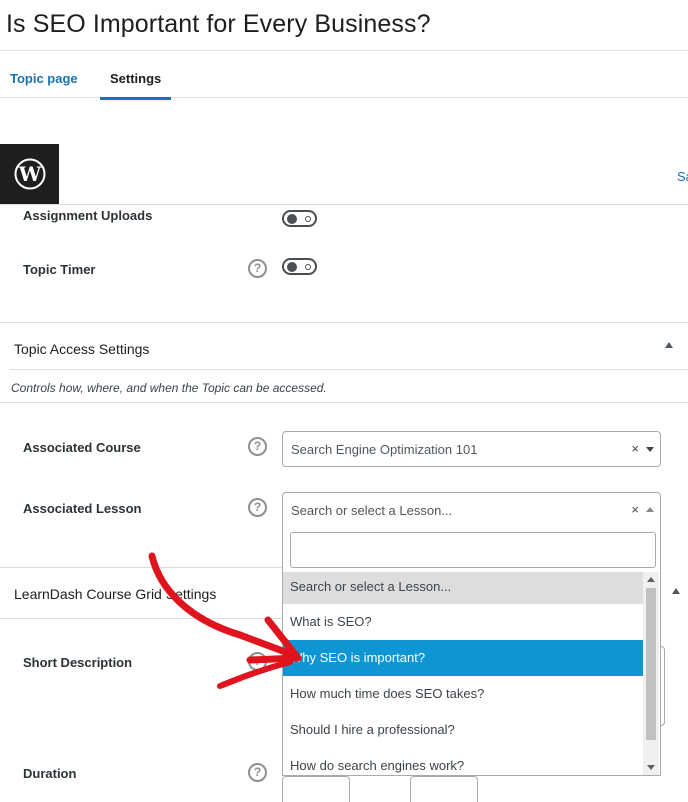 This screenshot has width=688, height=802. Describe the element at coordinates (50, 773) in the screenshot. I see `duration-label: Duration` at that location.